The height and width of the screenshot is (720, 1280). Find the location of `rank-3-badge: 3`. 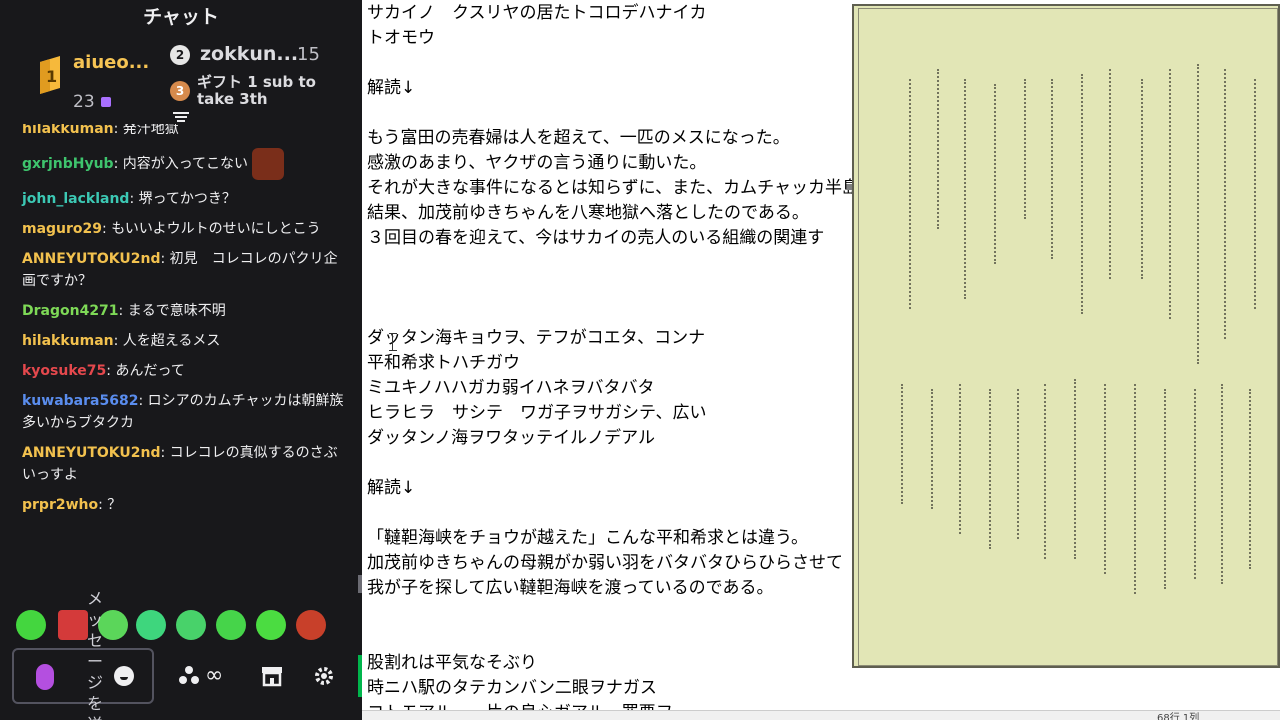

rank-3-badge: 3 is located at coordinates (180, 91).